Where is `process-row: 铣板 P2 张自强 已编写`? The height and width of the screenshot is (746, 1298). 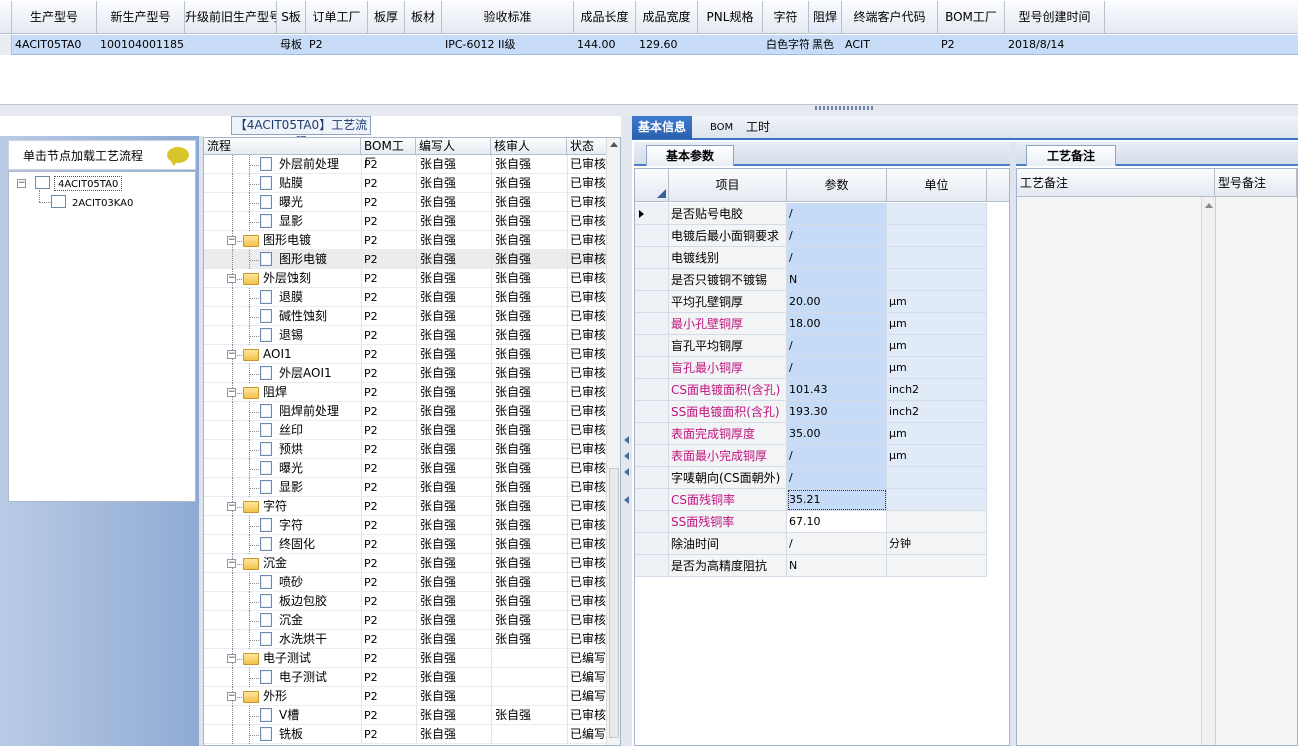 process-row: 铣板 P2 张自强 已编写 is located at coordinates (406, 734).